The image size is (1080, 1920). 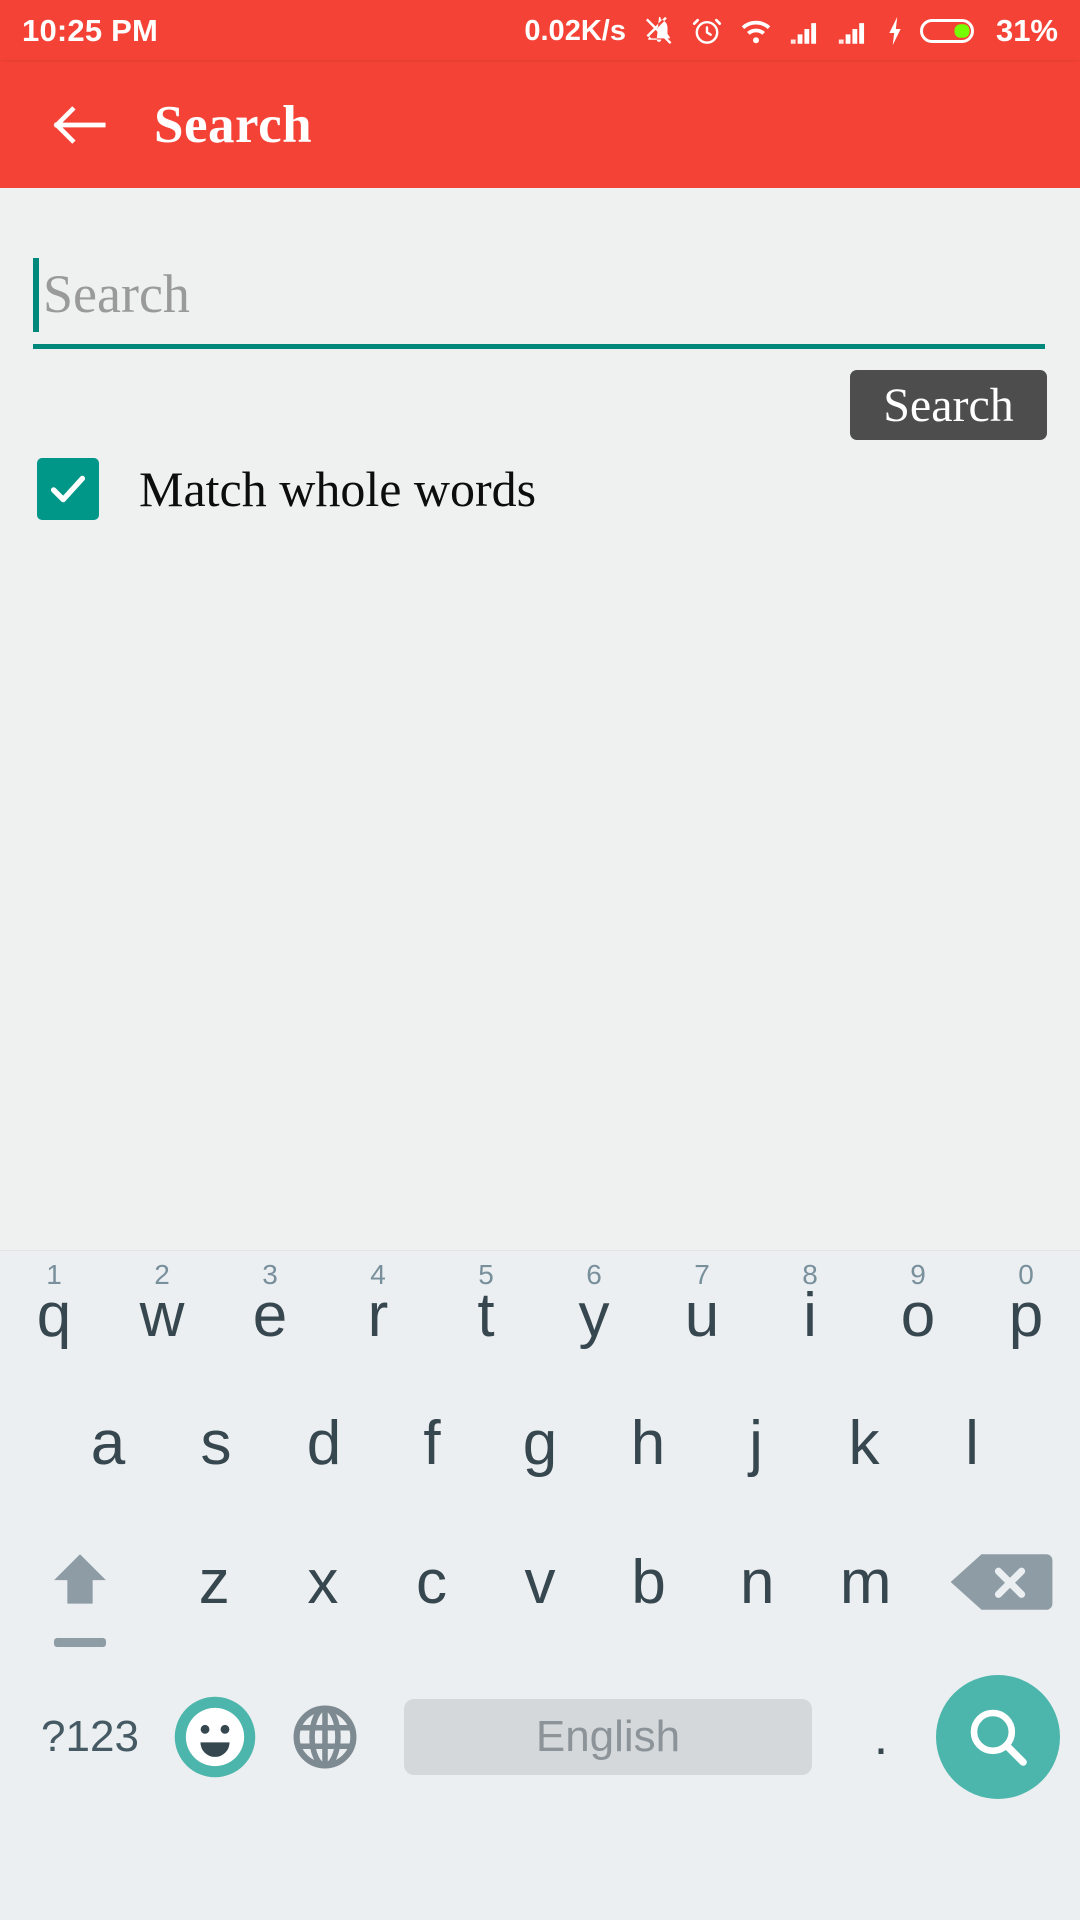 I want to click on key-s: s, so click(x=216, y=1443).